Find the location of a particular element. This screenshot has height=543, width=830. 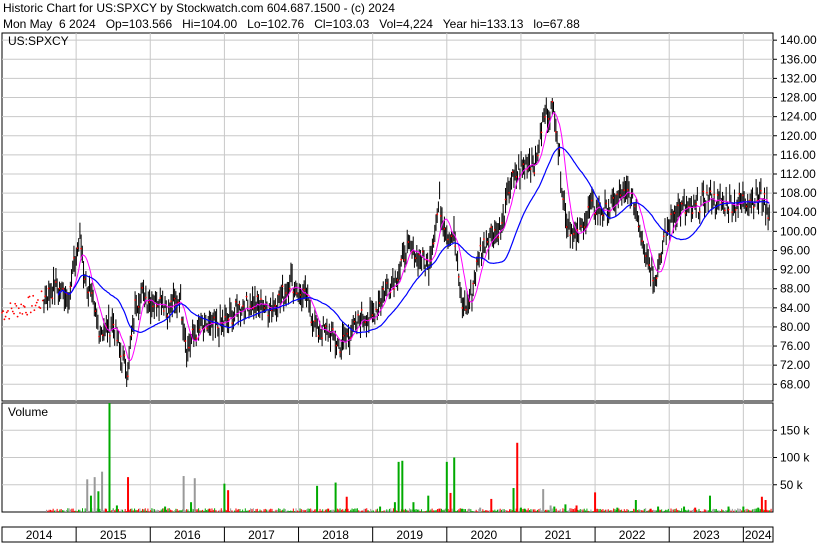

price-y-tick-label: 104.00 is located at coordinates (798, 212).